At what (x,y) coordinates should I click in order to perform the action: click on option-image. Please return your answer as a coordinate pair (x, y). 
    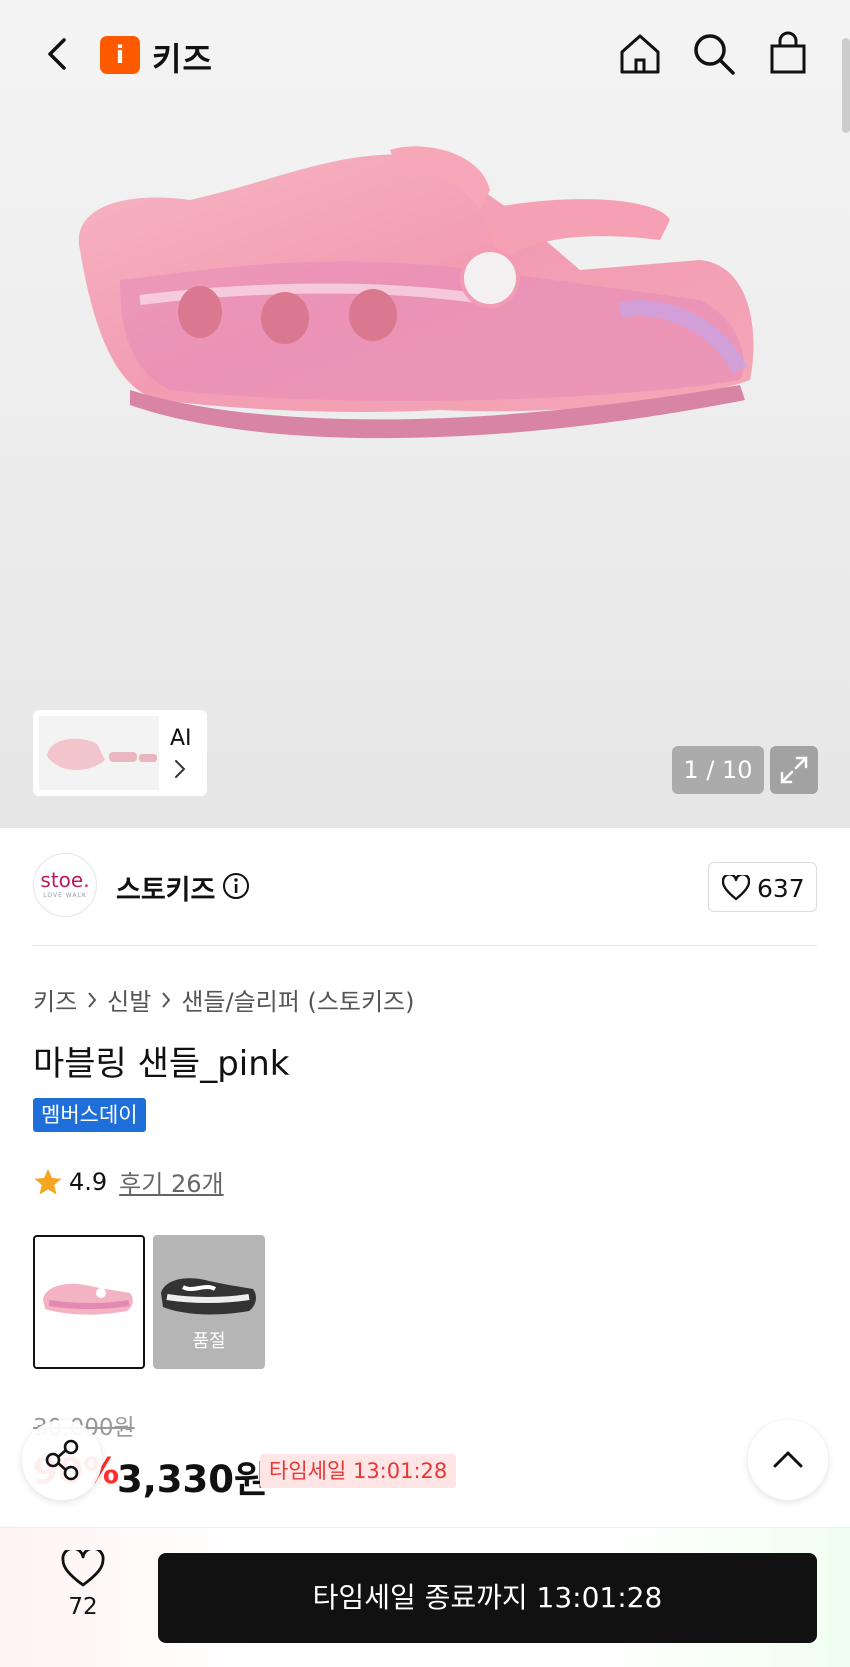
    Looking at the image, I should click on (88, 1299).